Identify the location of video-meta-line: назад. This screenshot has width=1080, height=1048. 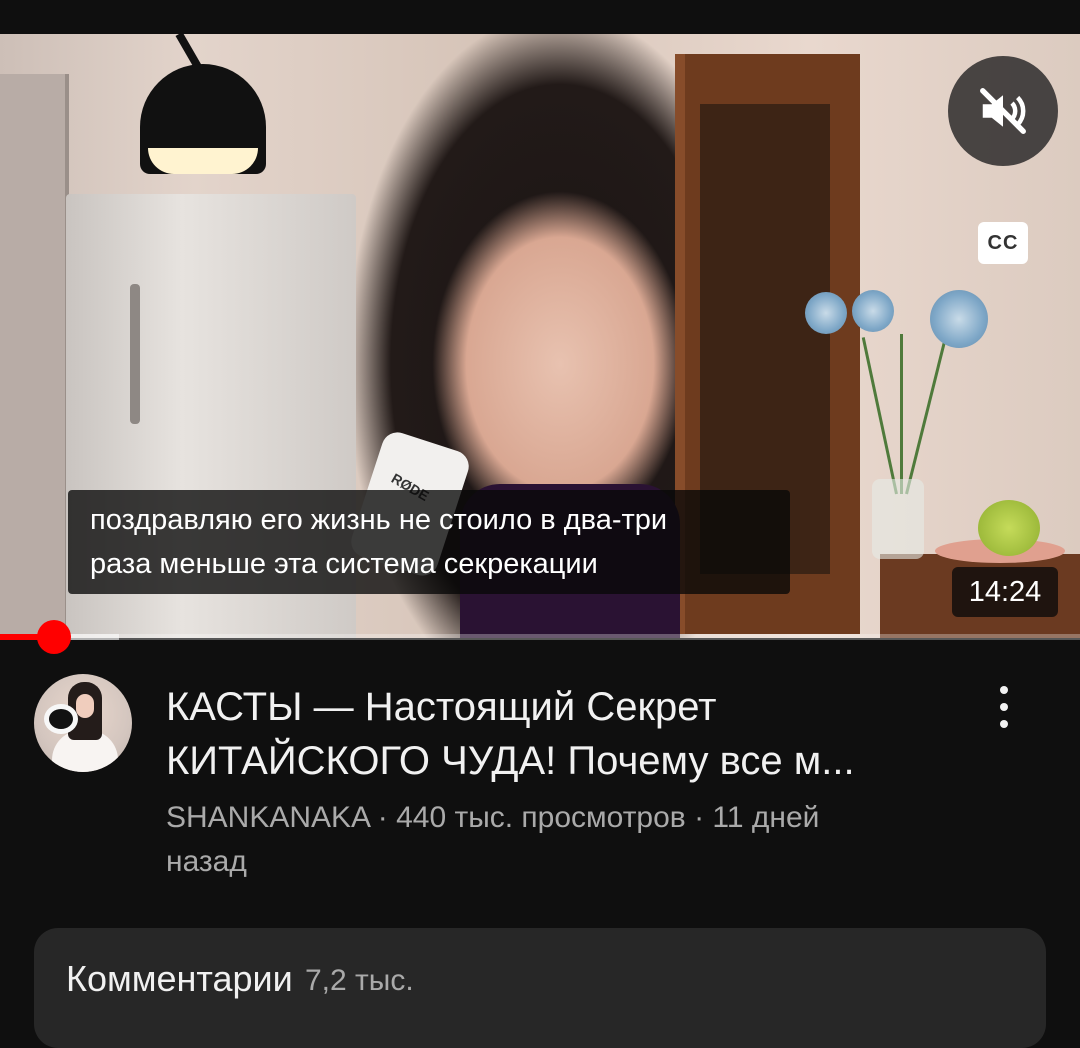
(206, 861).